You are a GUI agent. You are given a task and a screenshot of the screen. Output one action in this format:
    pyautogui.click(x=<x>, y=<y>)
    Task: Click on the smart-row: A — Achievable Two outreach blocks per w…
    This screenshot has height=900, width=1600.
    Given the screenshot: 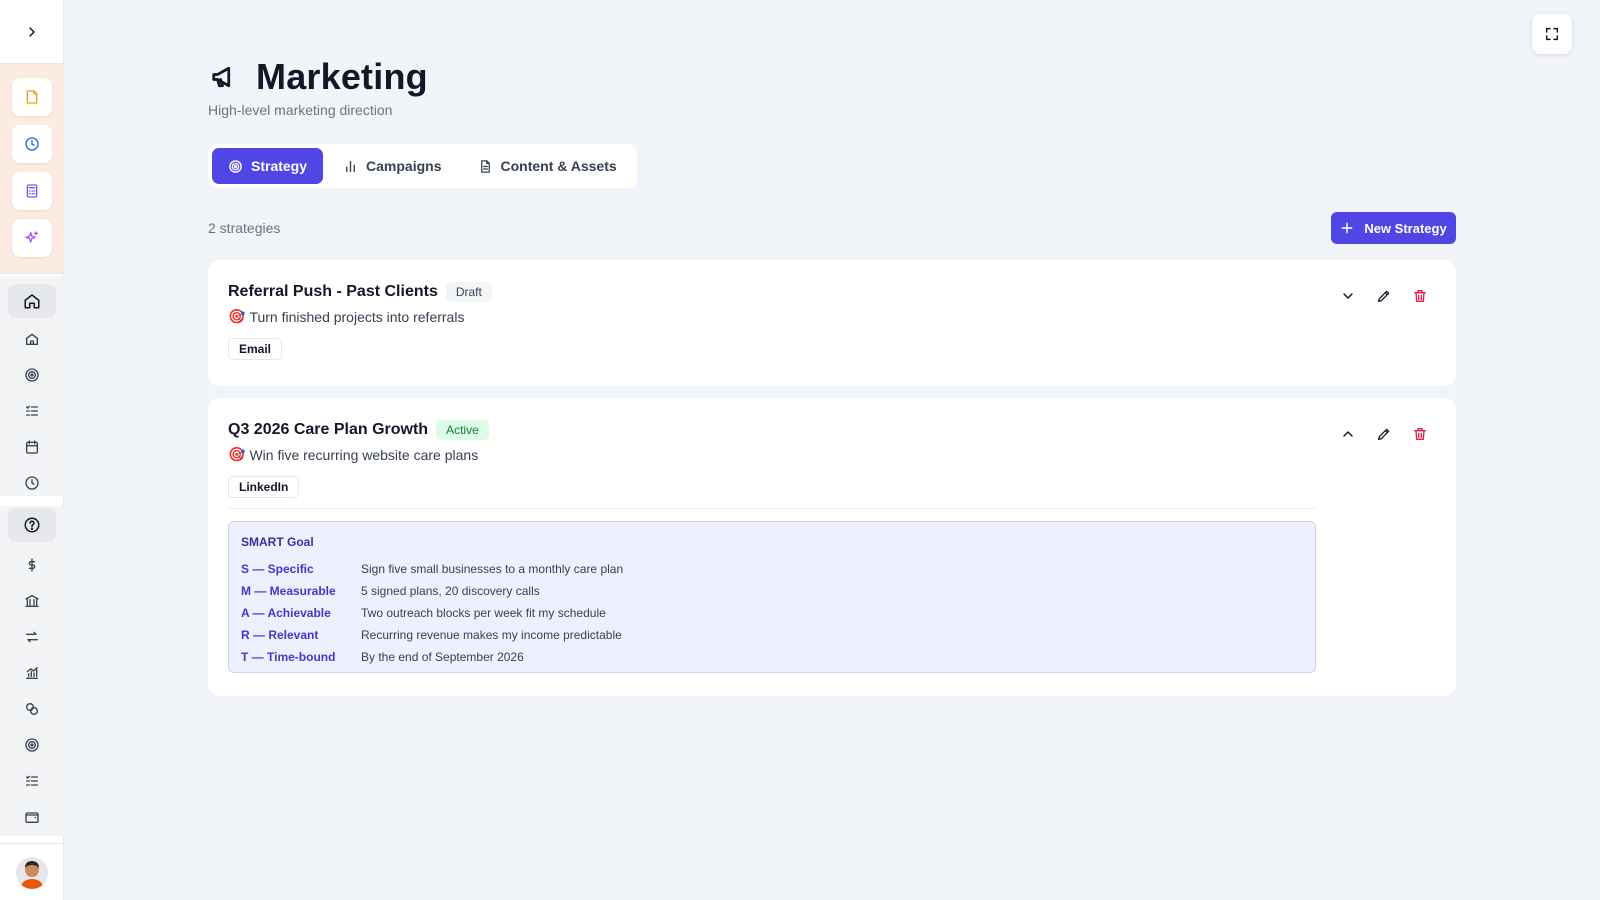 What is the action you would take?
    pyautogui.click(x=772, y=613)
    